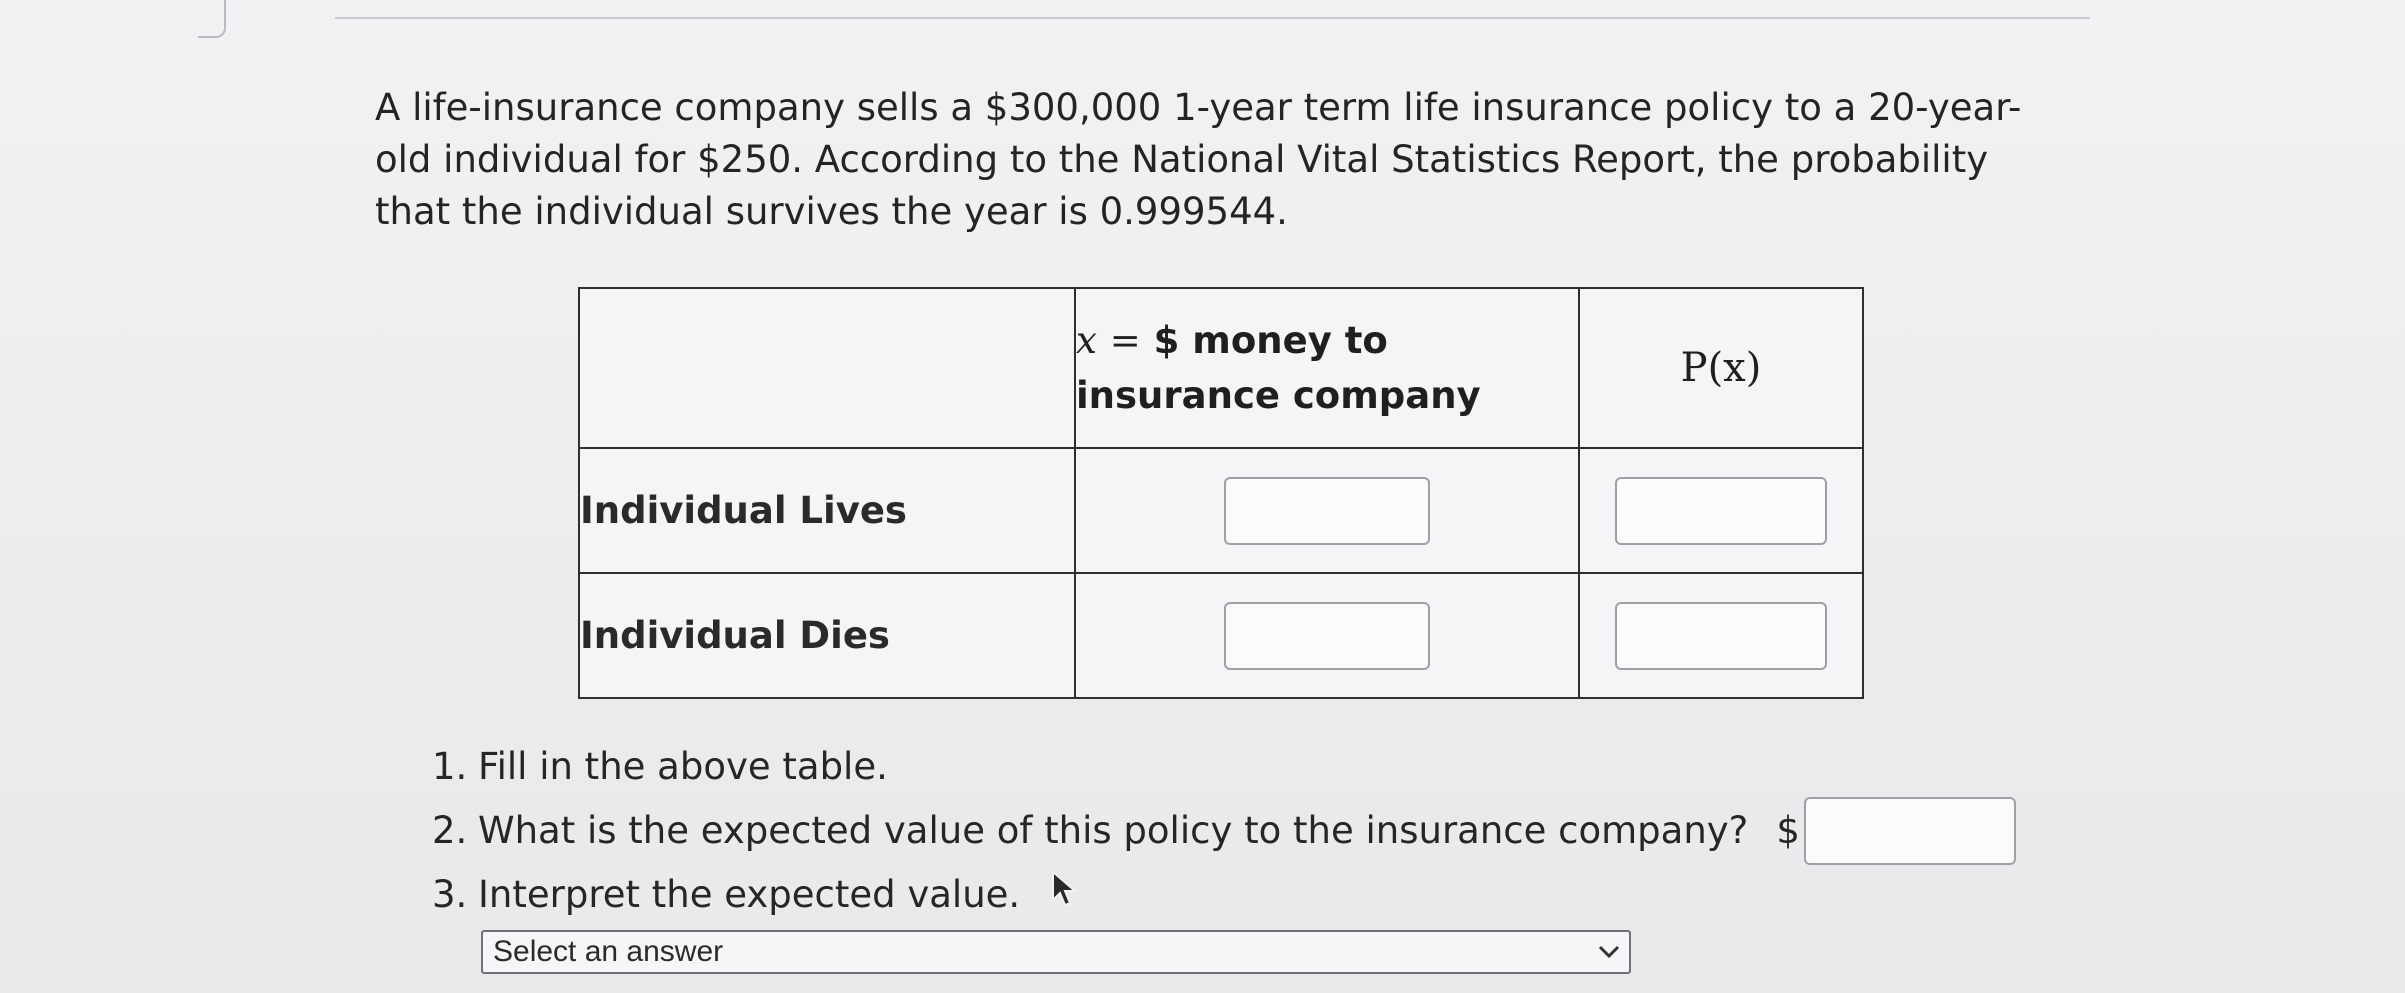  What do you see at coordinates (749, 894) in the screenshot?
I see `item-text: Interpret the expected value.` at bounding box center [749, 894].